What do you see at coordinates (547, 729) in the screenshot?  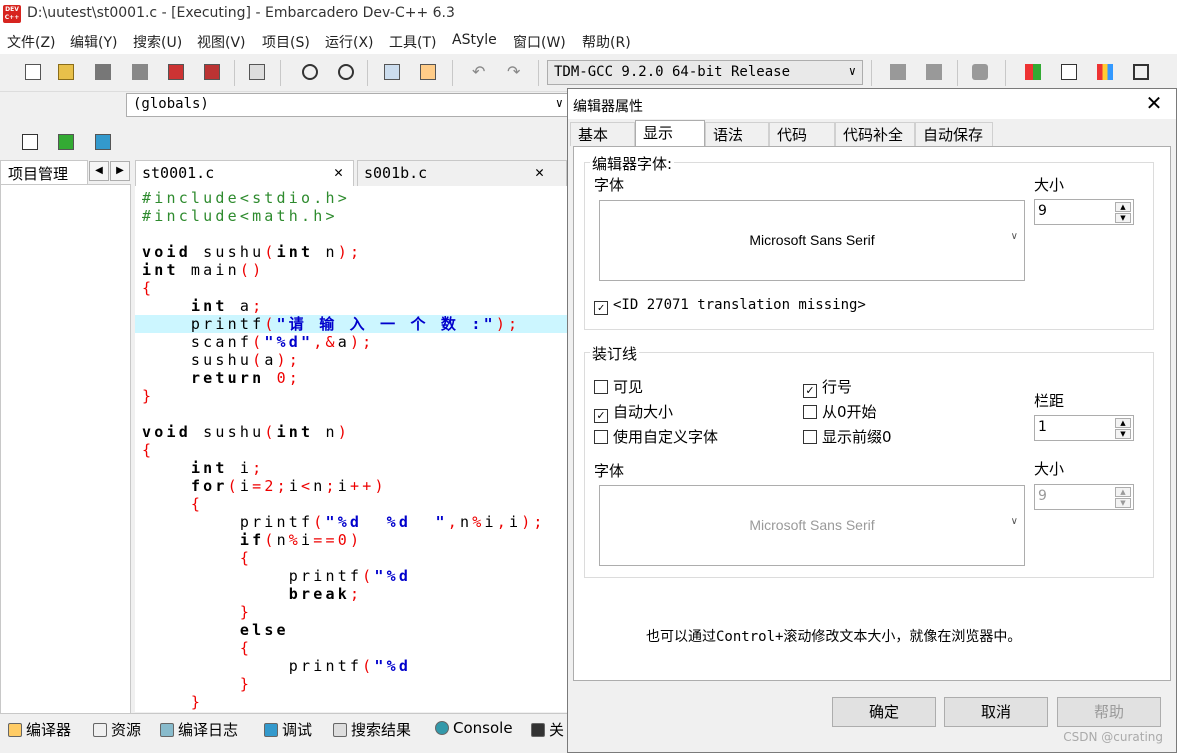 I see `tab-close: 关` at bounding box center [547, 729].